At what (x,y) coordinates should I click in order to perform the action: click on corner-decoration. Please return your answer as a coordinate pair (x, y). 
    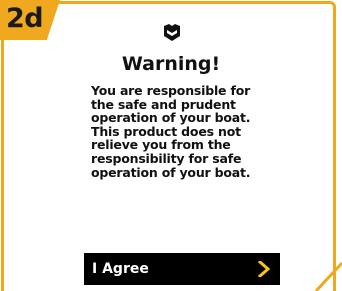
    Looking at the image, I should click on (327, 274).